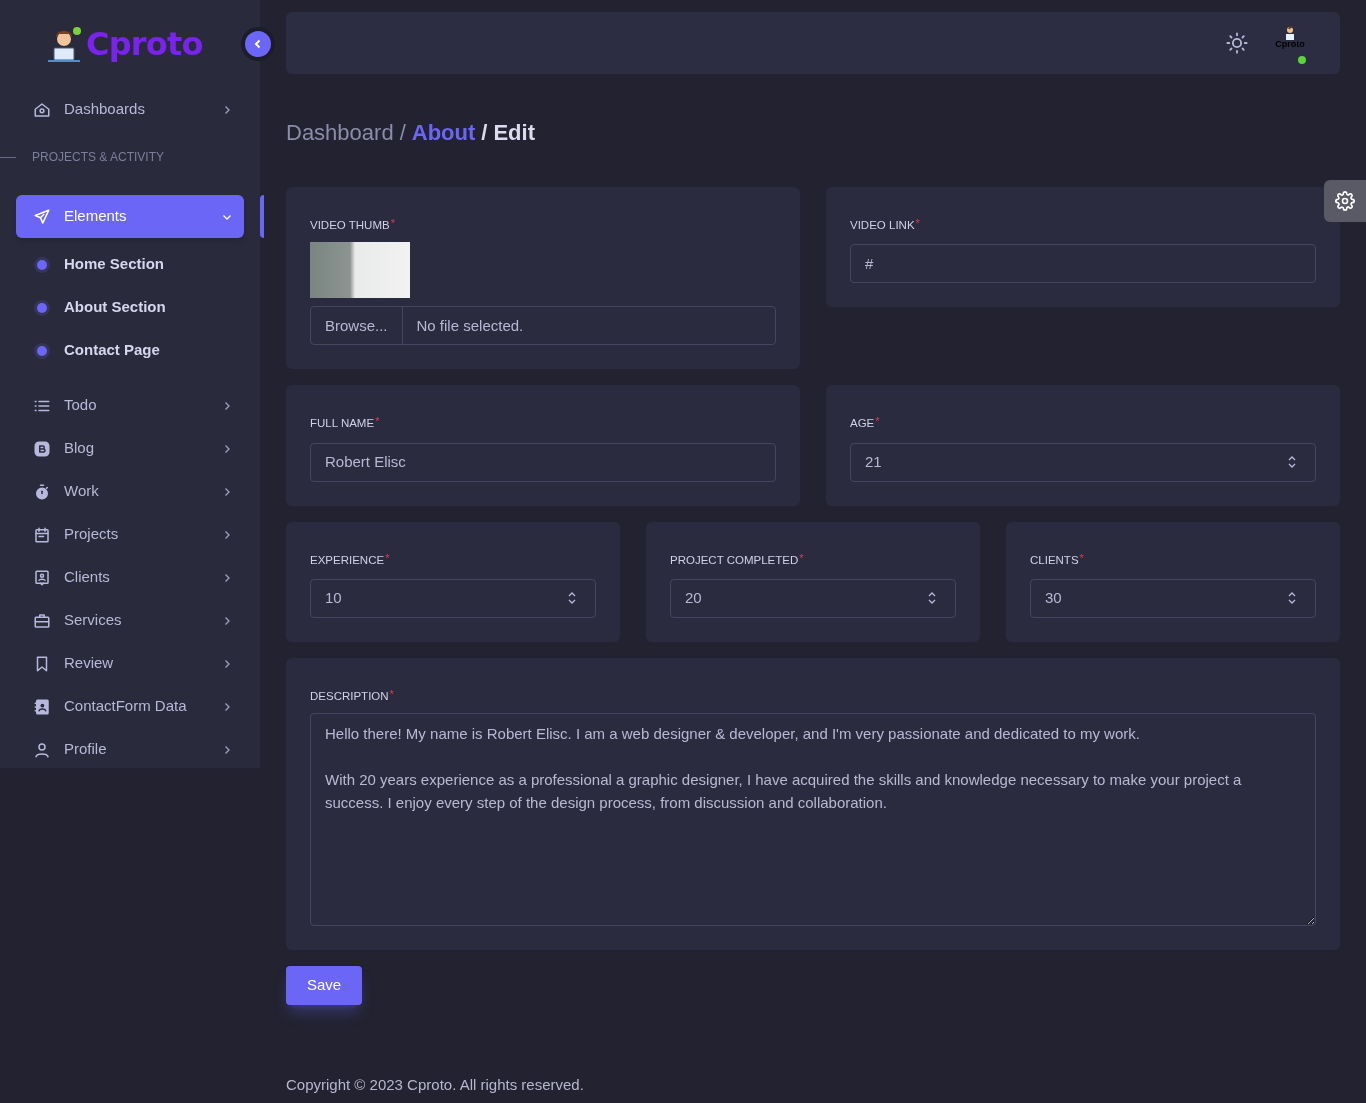  I want to click on sidebar-item: Blog, so click(130, 448).